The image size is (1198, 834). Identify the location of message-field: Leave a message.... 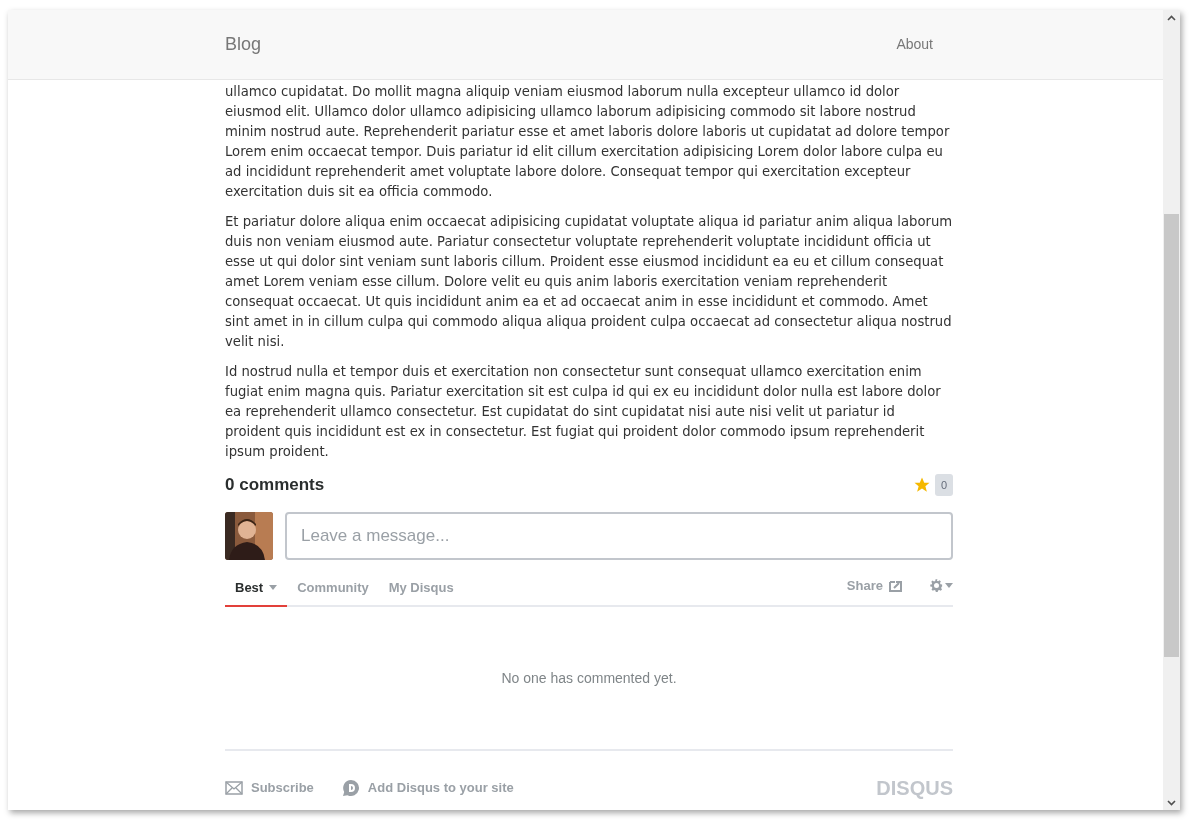
(619, 535).